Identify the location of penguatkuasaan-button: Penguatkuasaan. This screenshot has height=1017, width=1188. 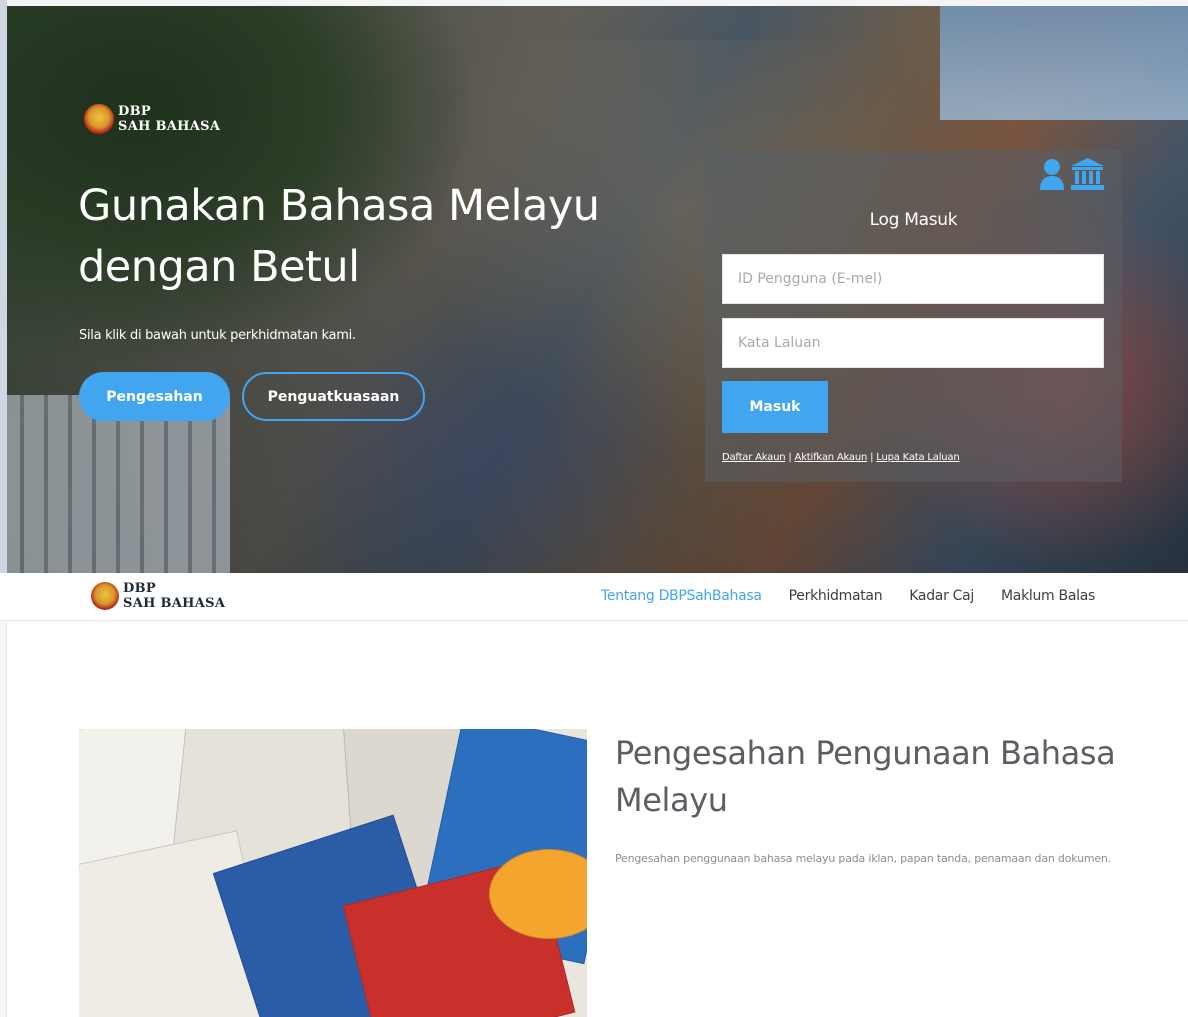
(333, 396).